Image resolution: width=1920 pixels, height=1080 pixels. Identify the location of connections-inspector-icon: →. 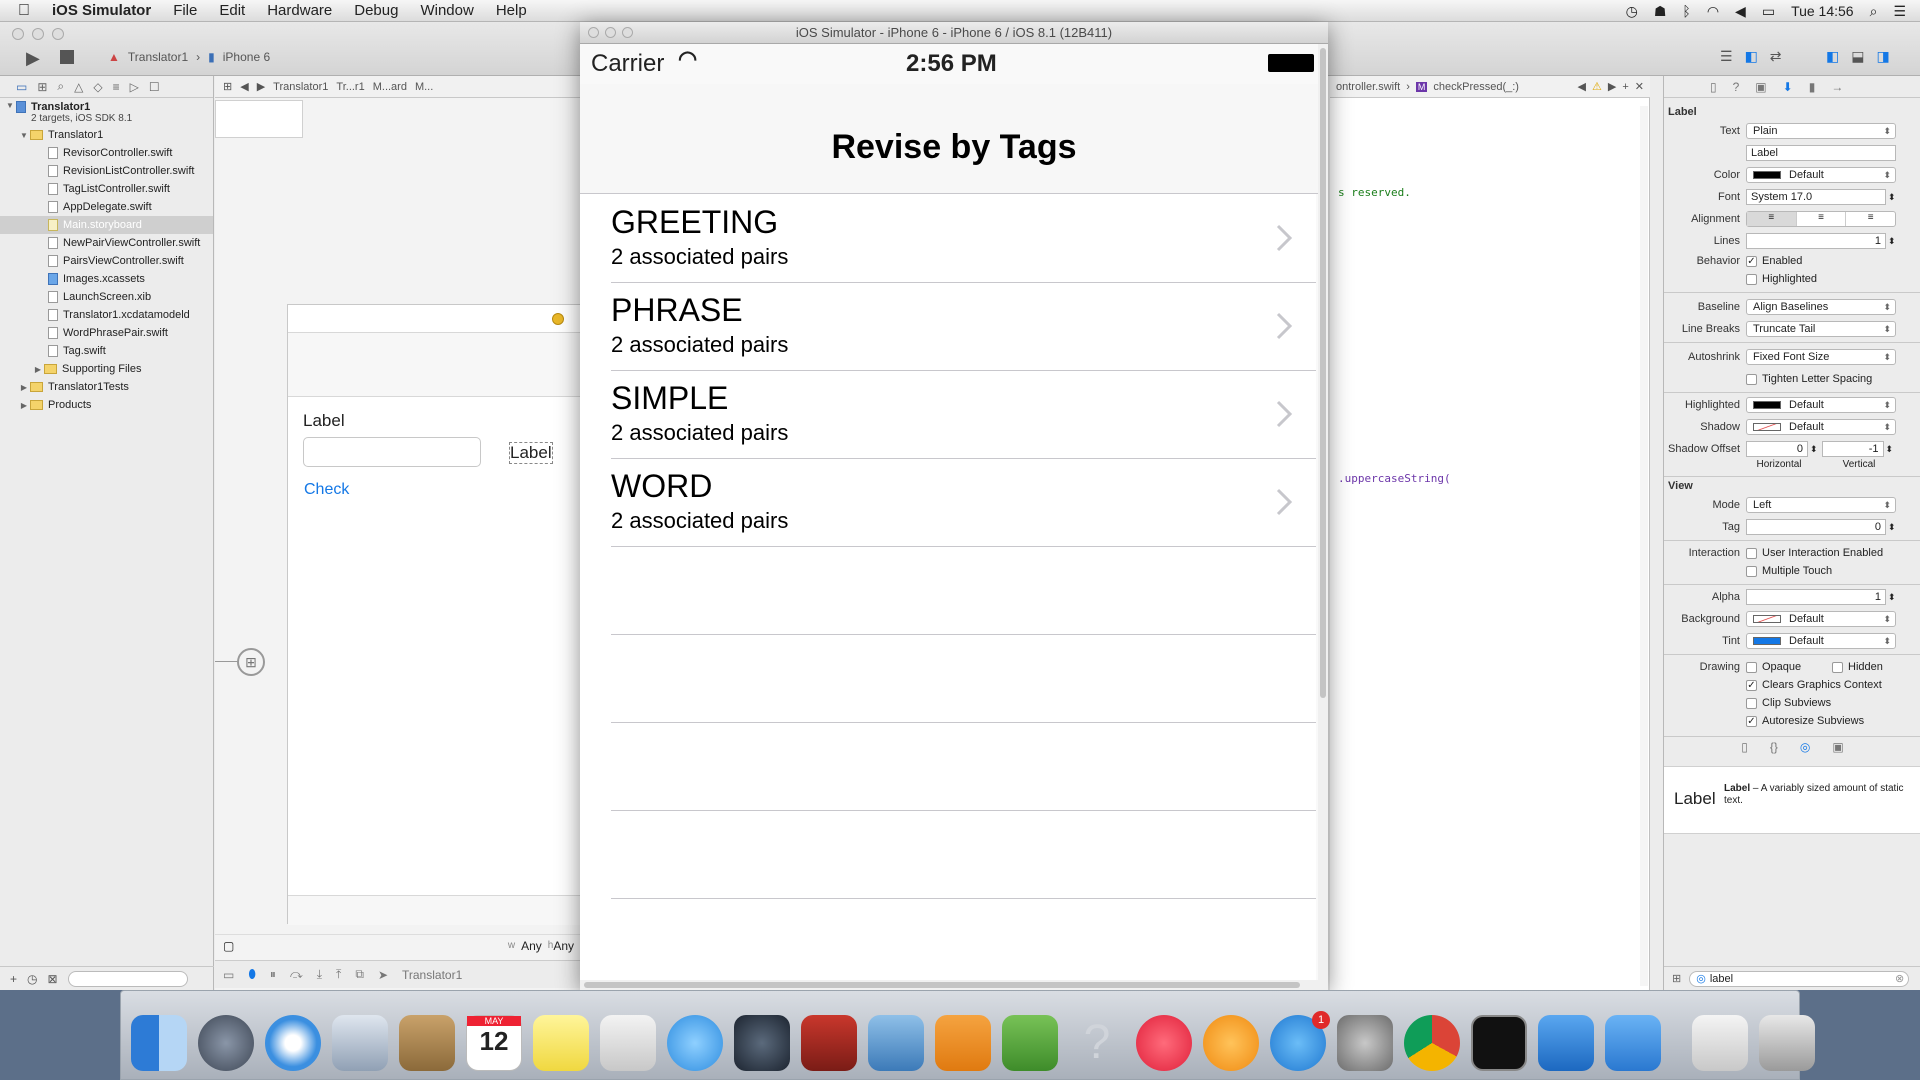
(1837, 87).